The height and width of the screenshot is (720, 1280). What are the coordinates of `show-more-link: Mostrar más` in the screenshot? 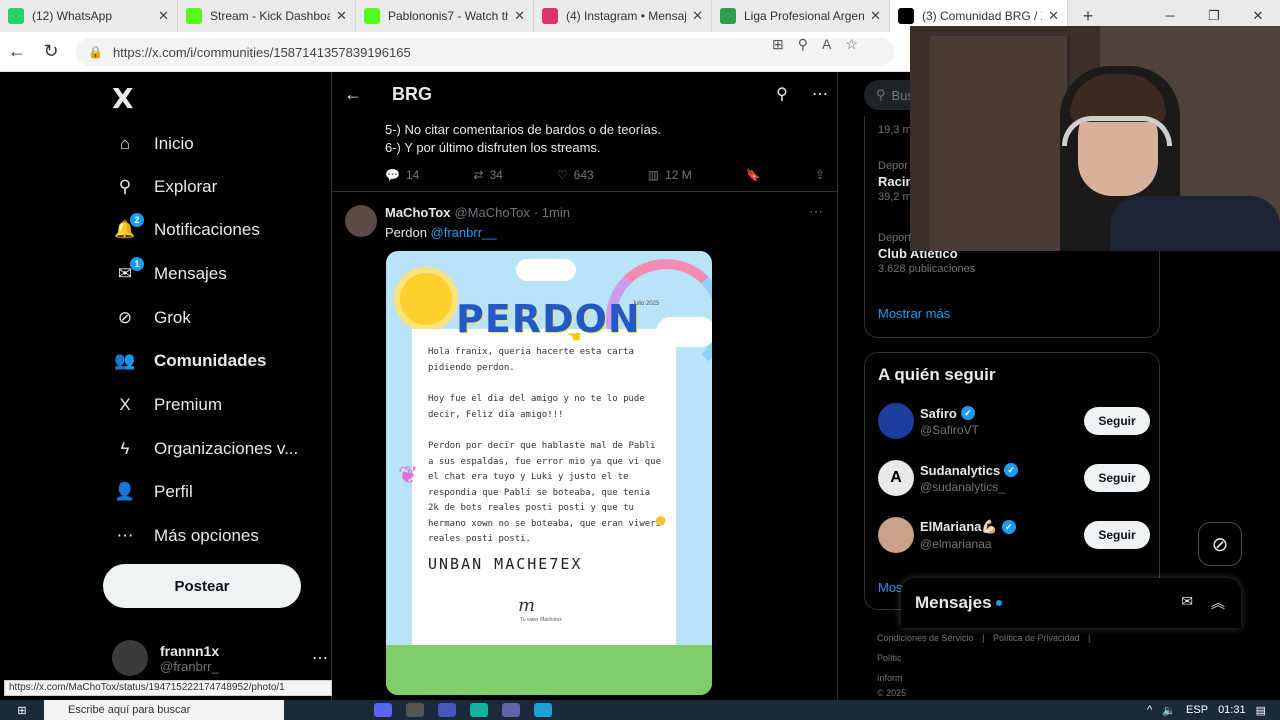 It's located at (914, 313).